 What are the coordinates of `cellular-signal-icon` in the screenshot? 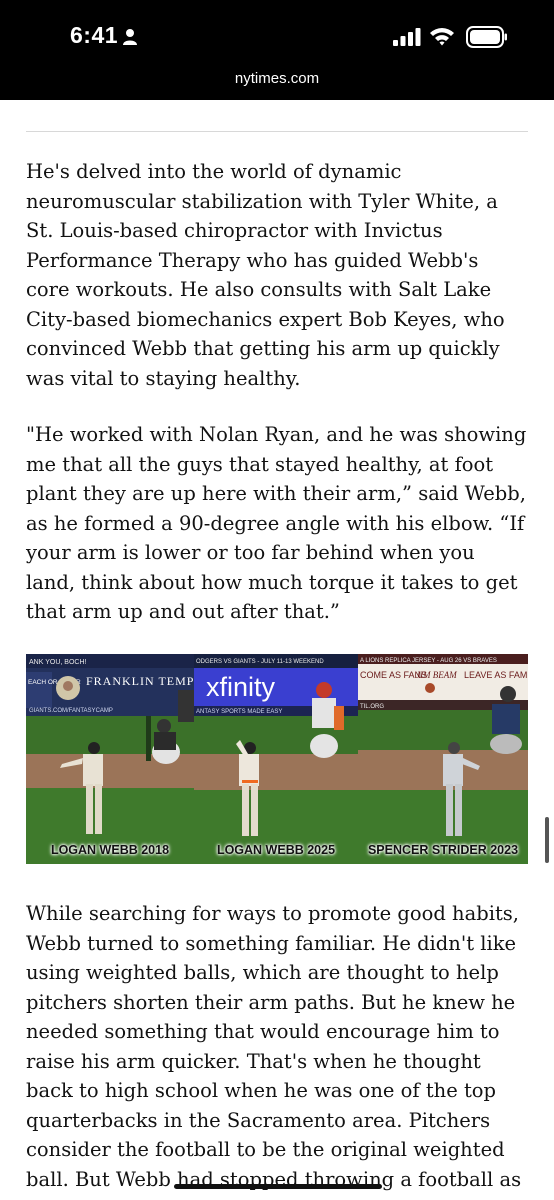 It's located at (407, 37).